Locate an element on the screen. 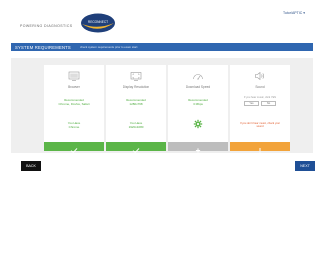 This screenshot has width=324, height=273. sound-answer-group: Yes No is located at coordinates (260, 103).